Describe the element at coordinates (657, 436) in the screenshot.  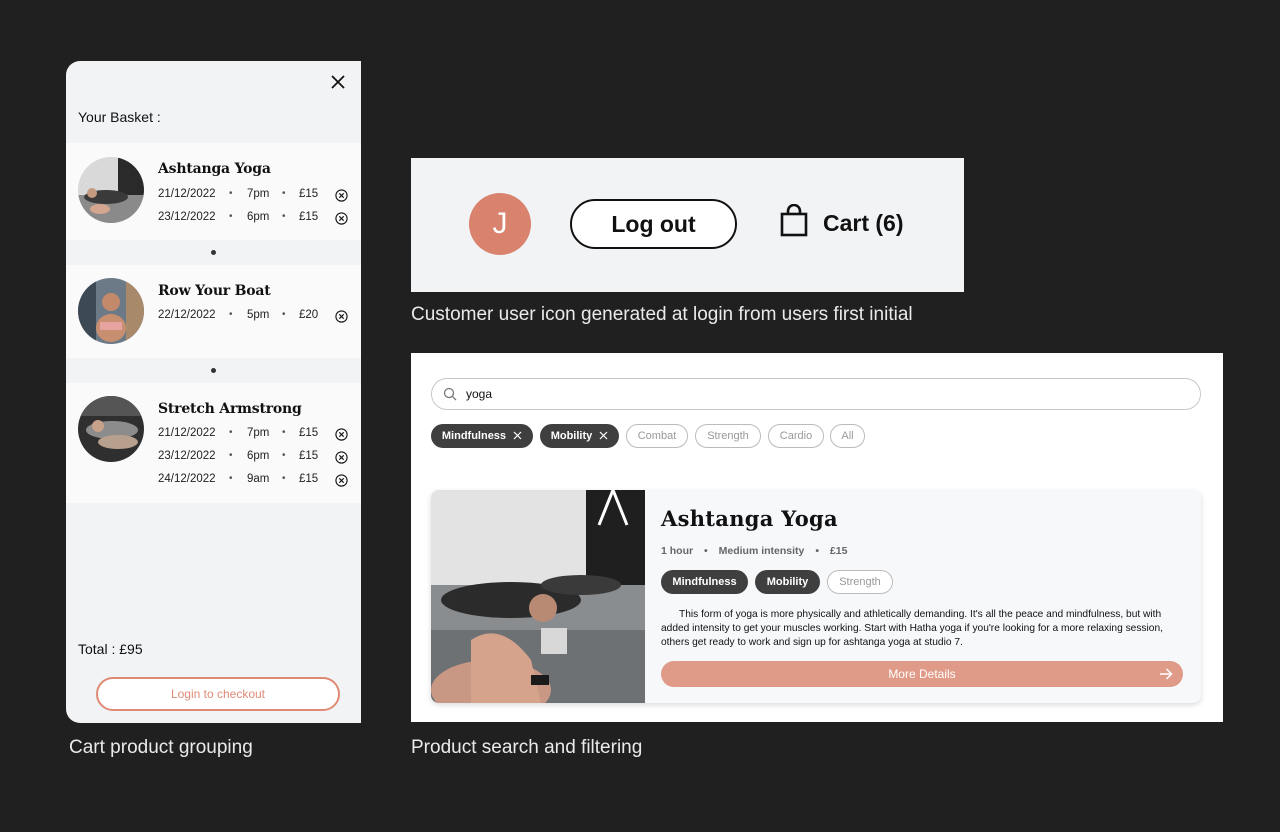
I see `filter-chip-combat: Combat` at that location.